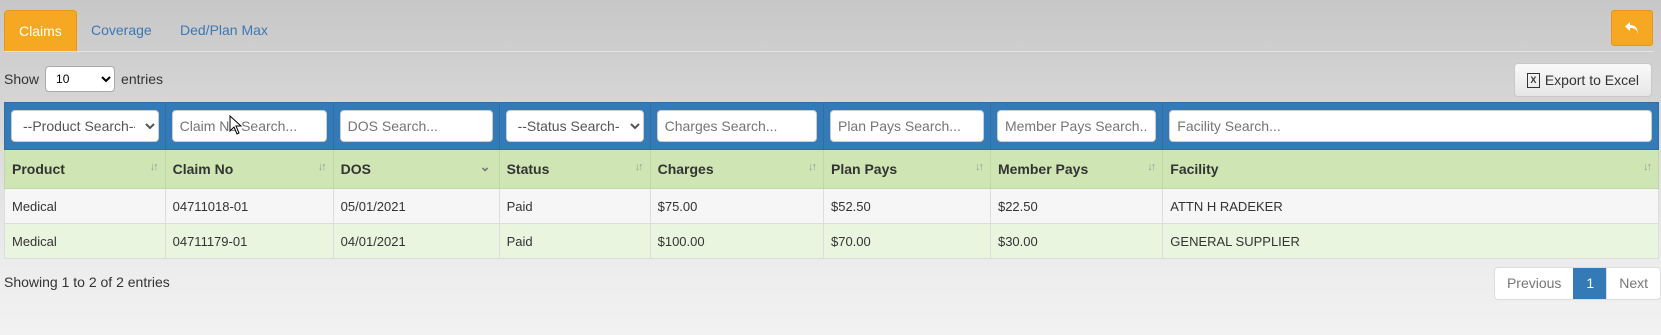 This screenshot has height=335, width=1661. Describe the element at coordinates (85, 126) in the screenshot. I see `product-filter-select: --Product Search--` at that location.